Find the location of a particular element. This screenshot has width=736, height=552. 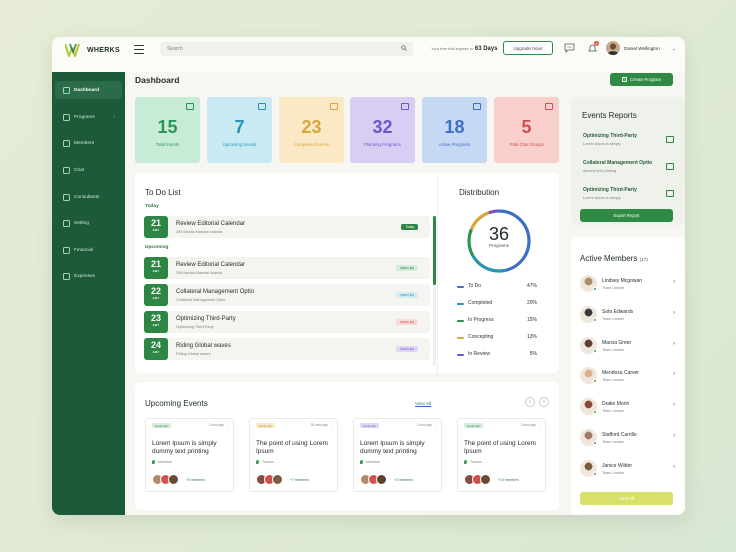

sidebar-item-label: Programs is located at coordinates (84, 117).